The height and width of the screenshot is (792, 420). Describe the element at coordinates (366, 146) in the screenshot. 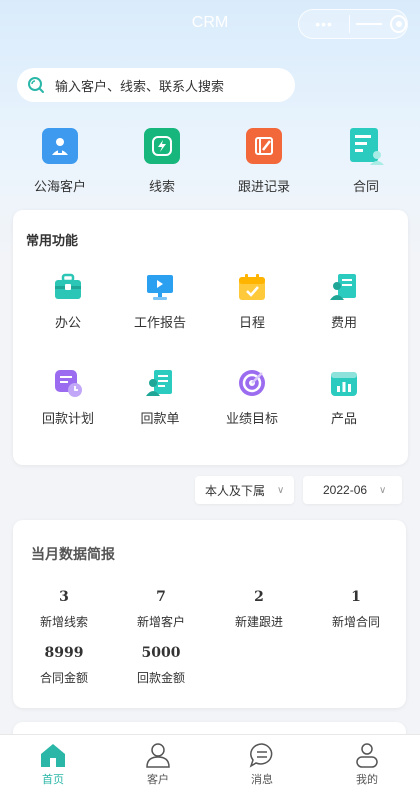

I see `contract-icon` at that location.